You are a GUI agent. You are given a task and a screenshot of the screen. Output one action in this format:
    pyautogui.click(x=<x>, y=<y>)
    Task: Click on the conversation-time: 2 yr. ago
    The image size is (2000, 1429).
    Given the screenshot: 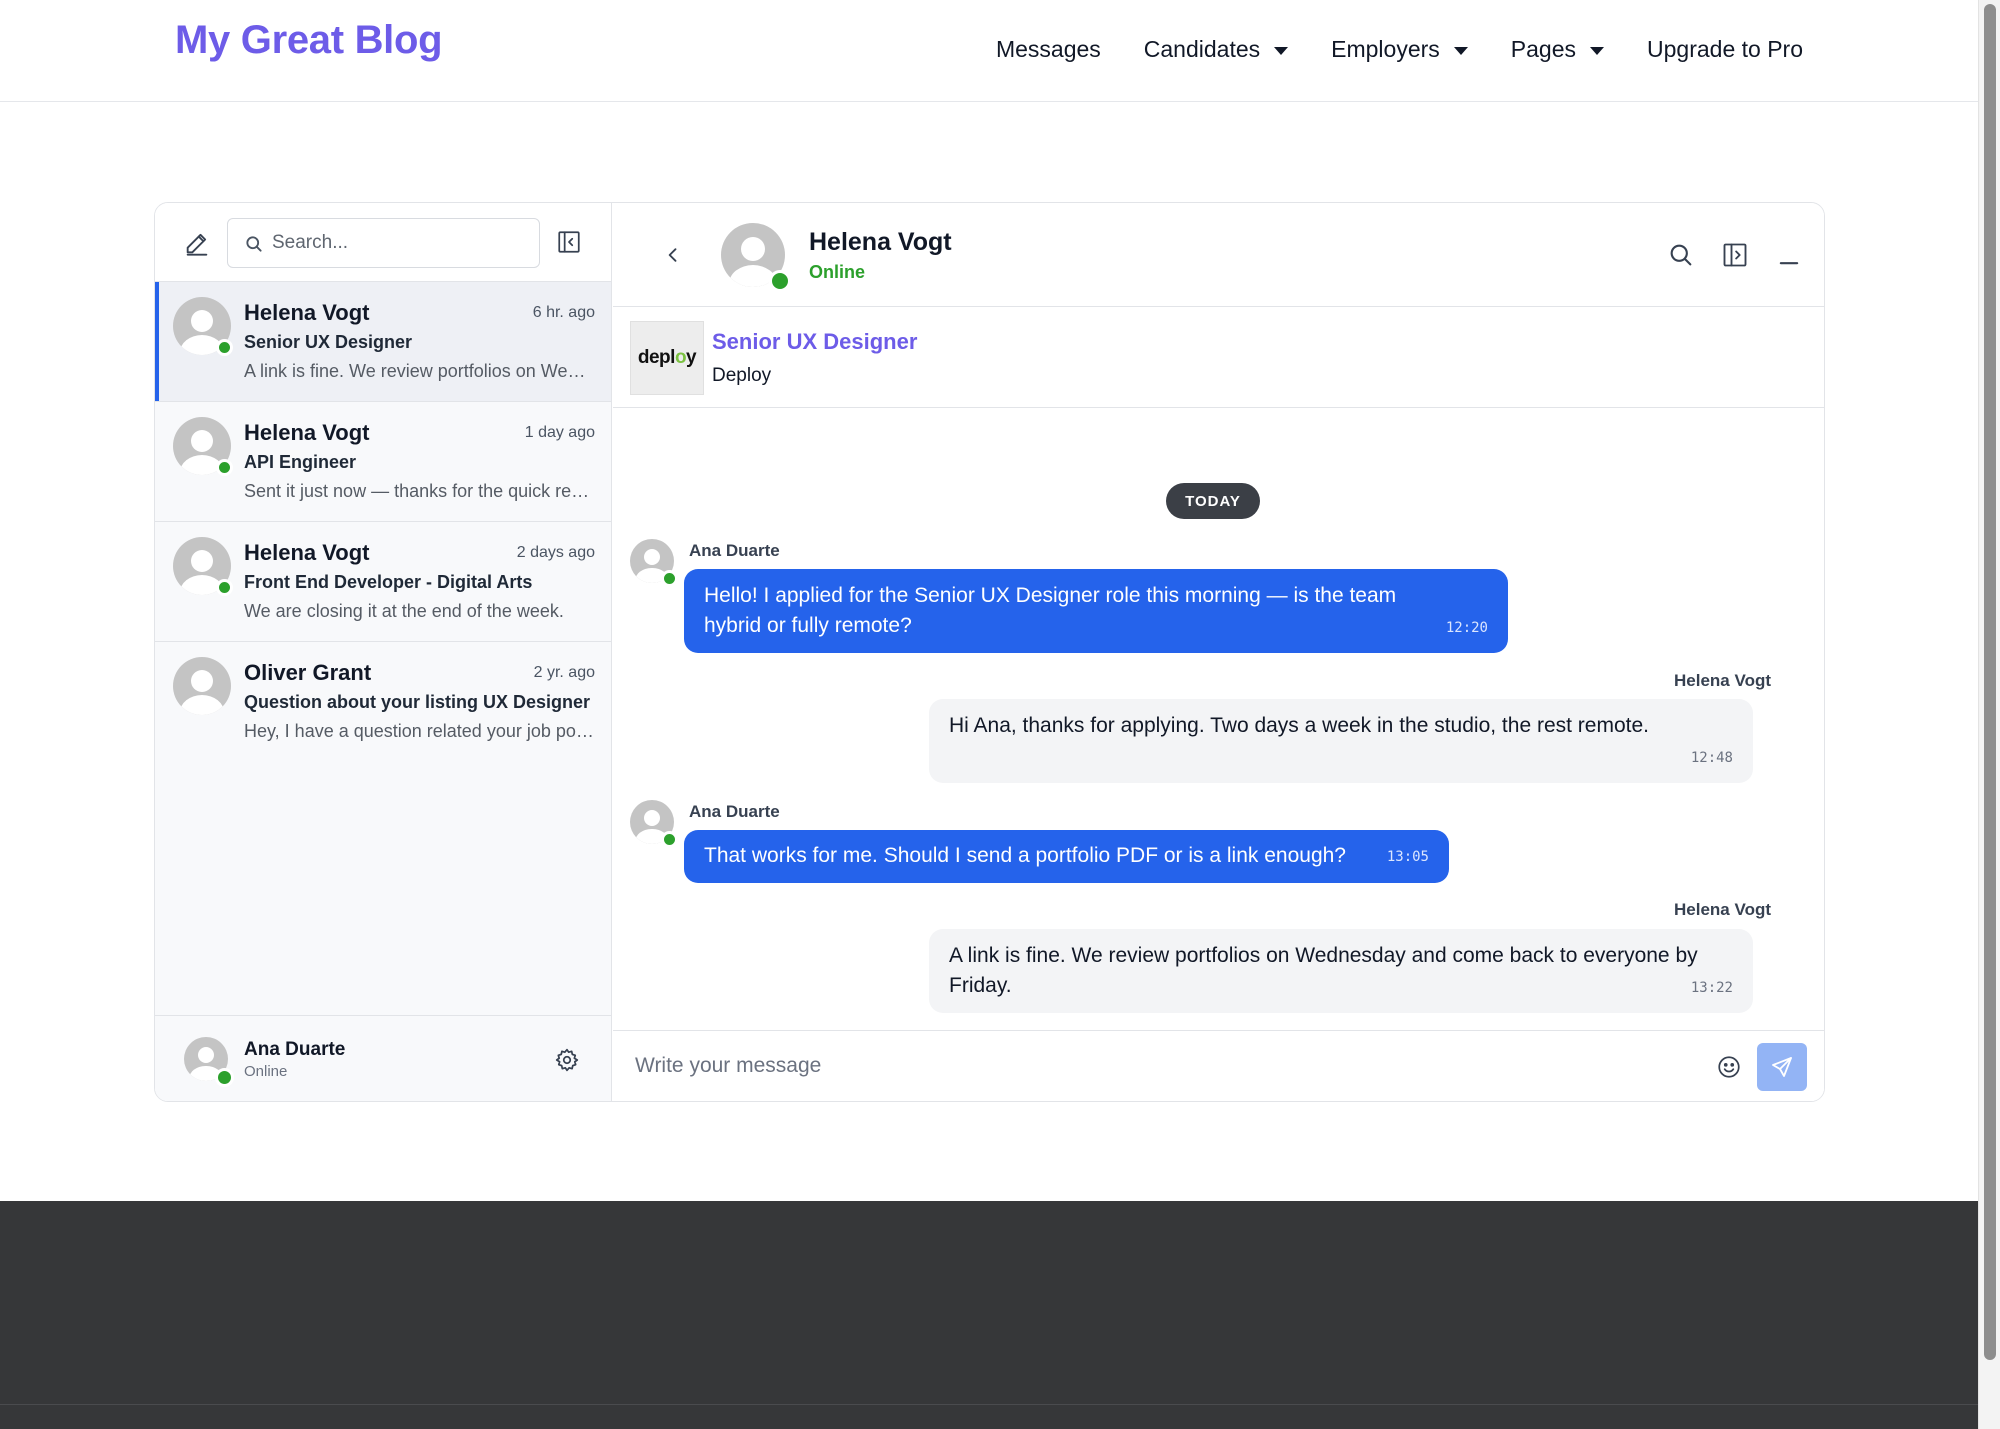 What is the action you would take?
    pyautogui.click(x=564, y=672)
    